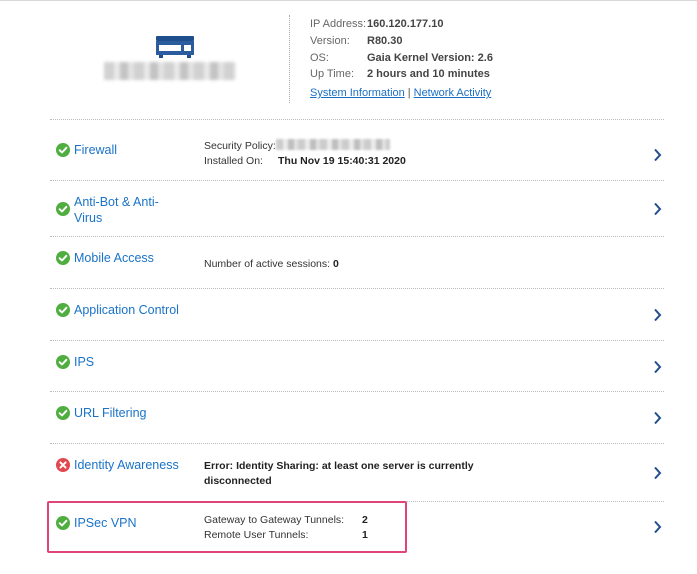  I want to click on network-activity-link: Network Activity, so click(453, 93).